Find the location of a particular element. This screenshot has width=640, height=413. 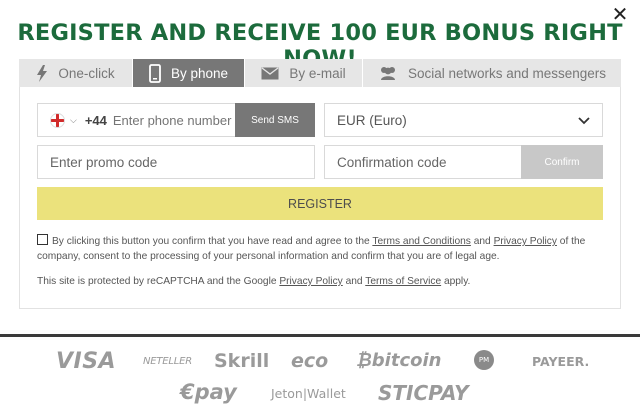

currency-value: EUR (Euro) is located at coordinates (372, 120).